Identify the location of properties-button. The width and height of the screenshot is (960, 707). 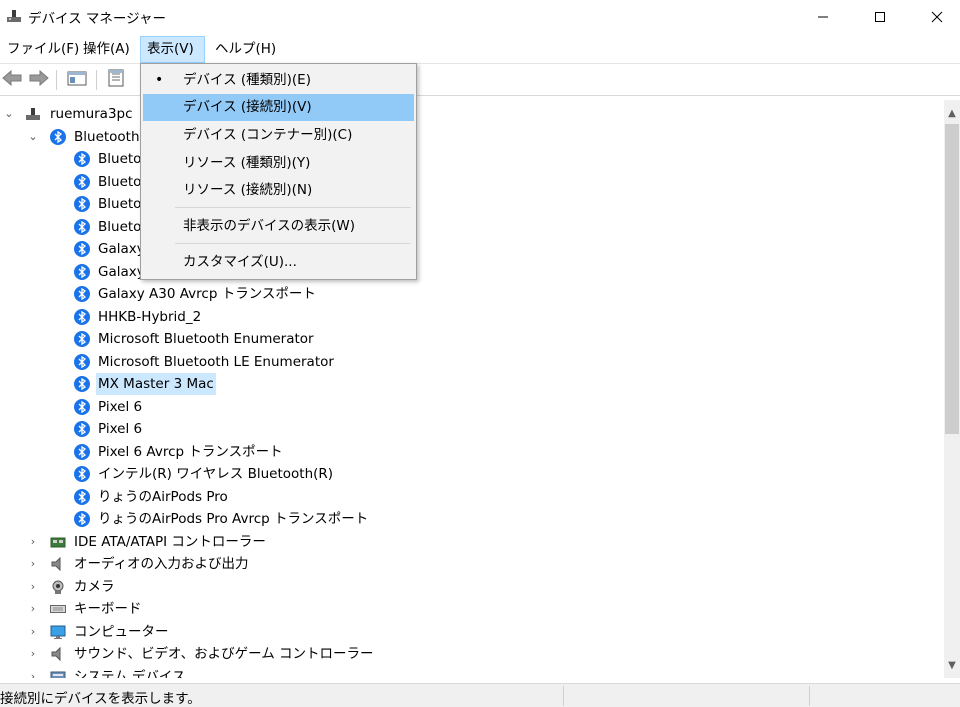
(116, 80).